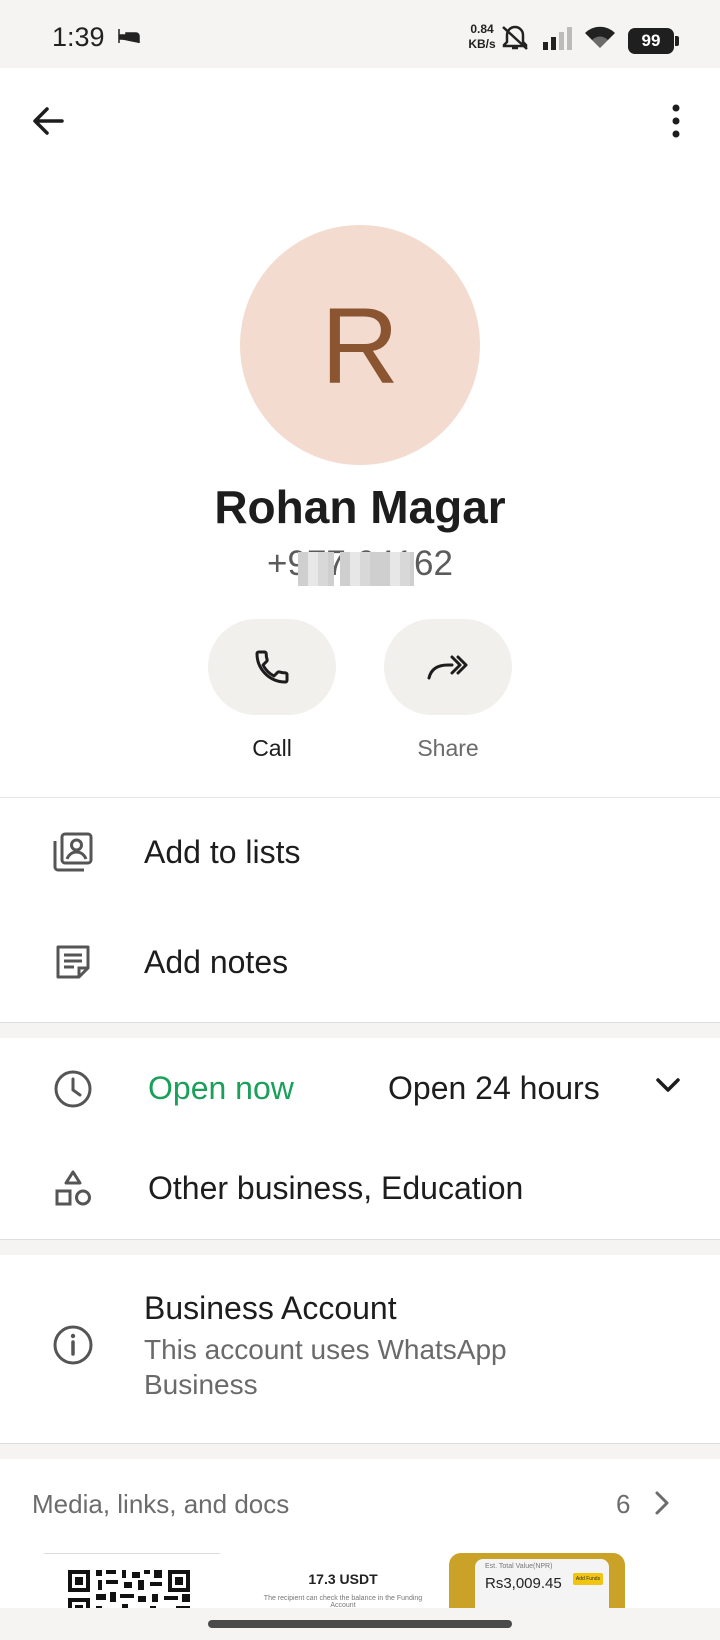 This screenshot has height=1640, width=720. I want to click on net-speed: 0.84 KB/s, so click(482, 37).